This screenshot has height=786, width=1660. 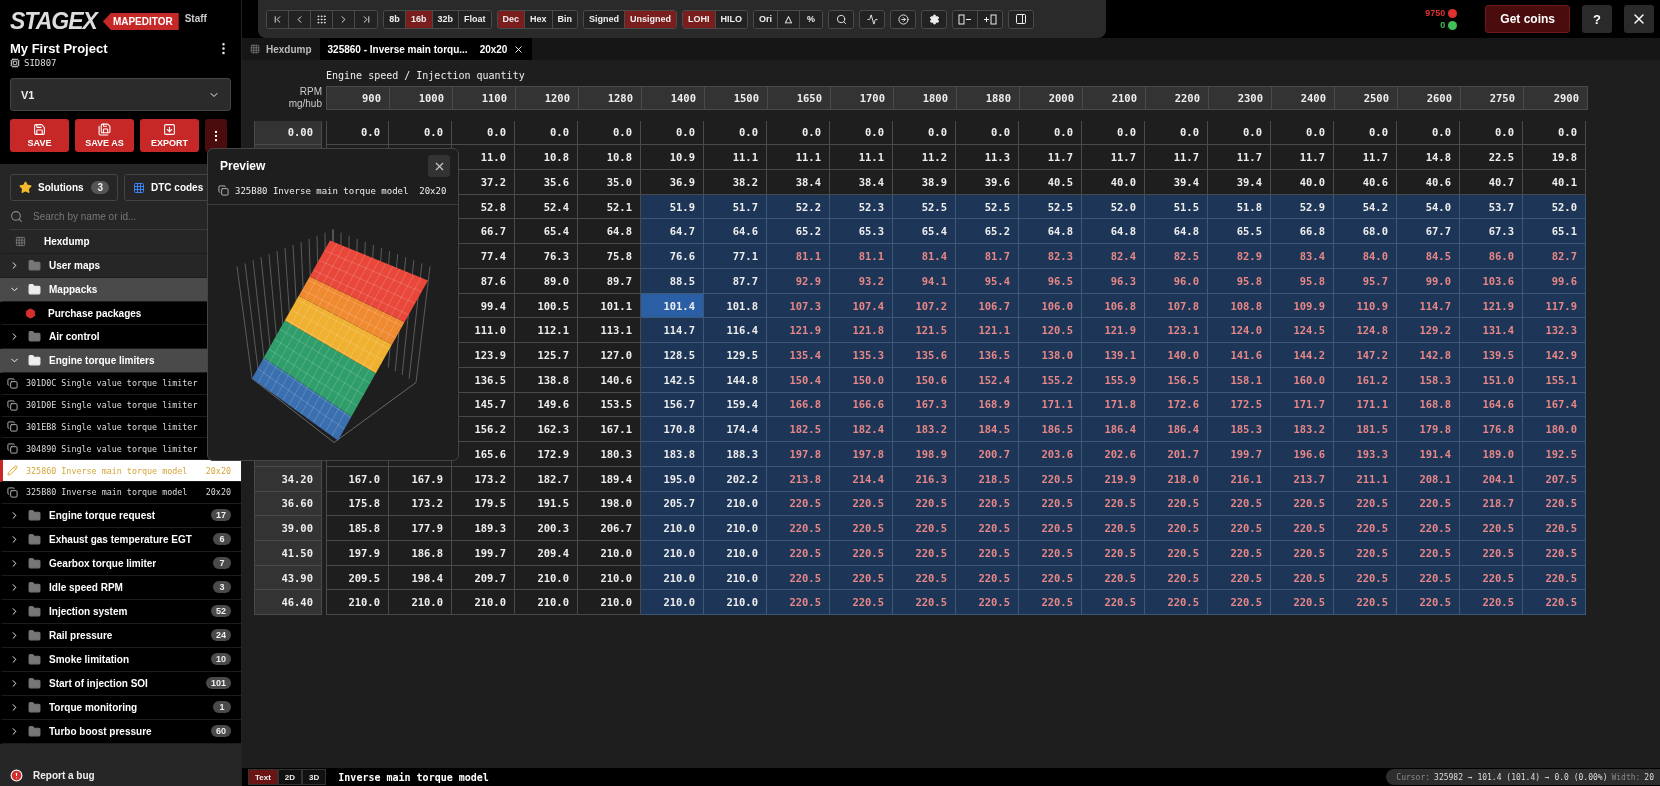 I want to click on table-cell: 52.4, so click(x=546, y=207).